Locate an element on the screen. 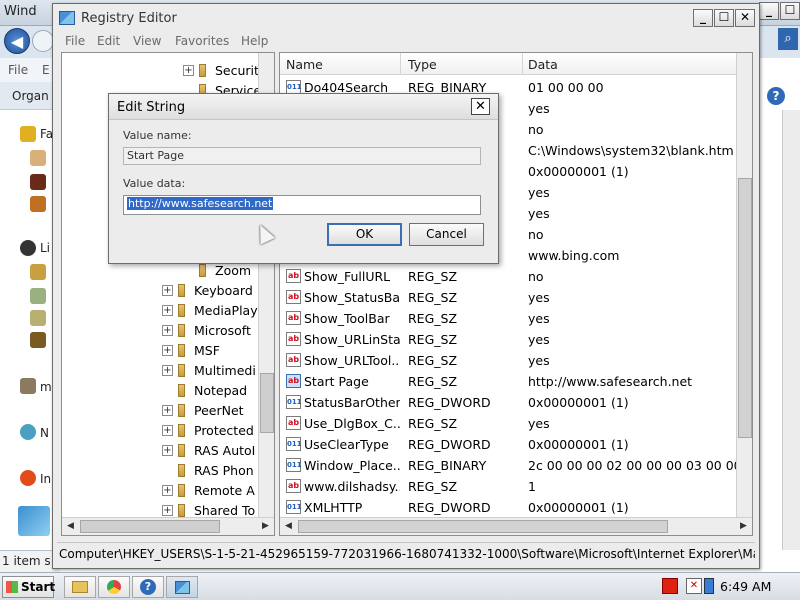  column-name: Name is located at coordinates (304, 64).